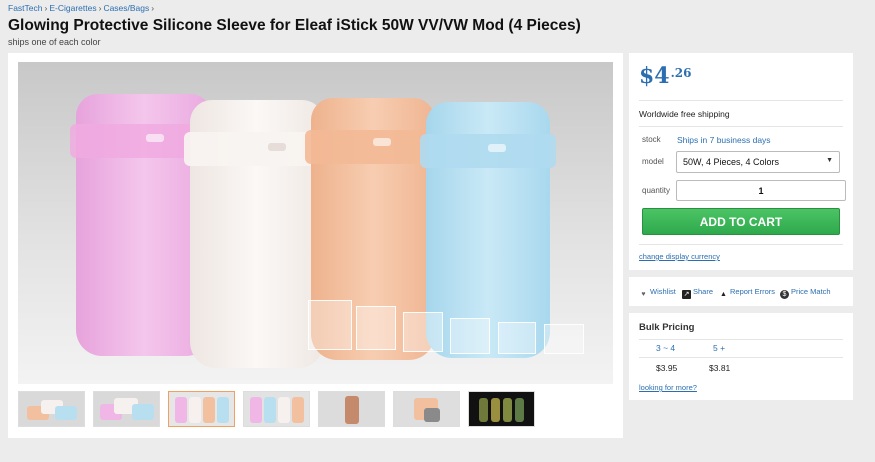  What do you see at coordinates (257, 234) in the screenshot?
I see `white-sleeve-image` at bounding box center [257, 234].